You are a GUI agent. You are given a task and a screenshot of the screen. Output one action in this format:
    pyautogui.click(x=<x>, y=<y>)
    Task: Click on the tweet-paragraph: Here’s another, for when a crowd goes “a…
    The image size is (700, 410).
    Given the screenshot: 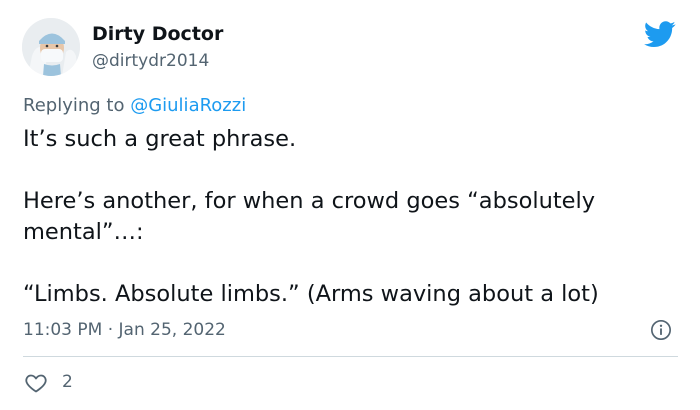 What is the action you would take?
    pyautogui.click(x=309, y=216)
    